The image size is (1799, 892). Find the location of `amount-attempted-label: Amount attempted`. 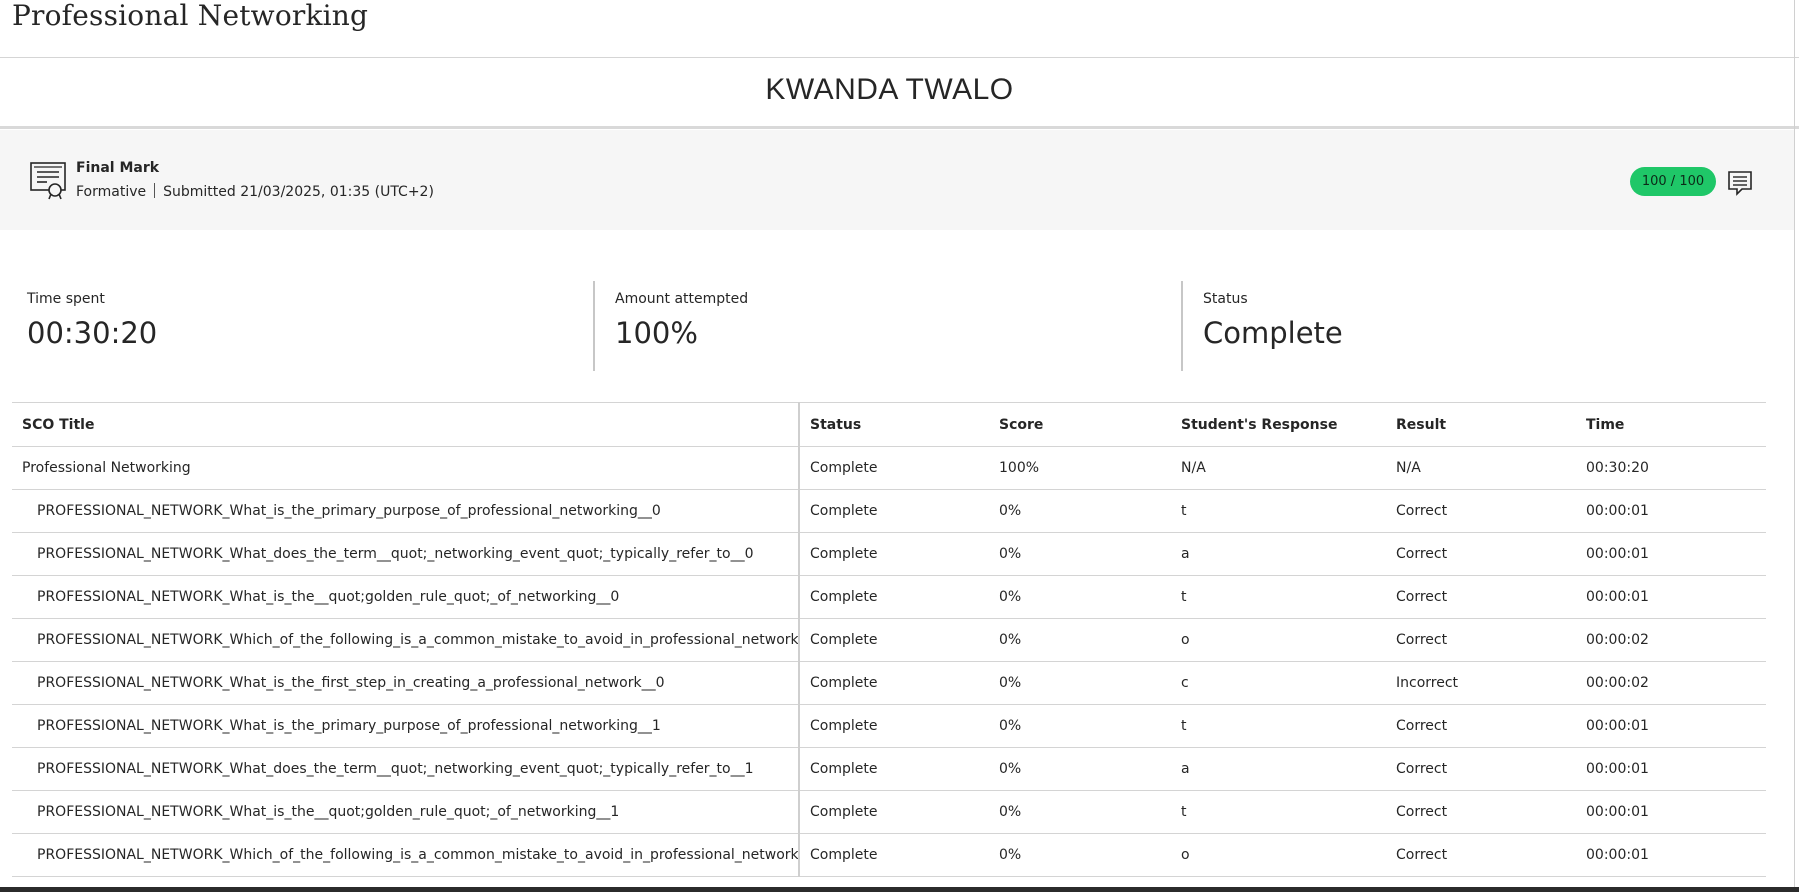

amount-attempted-label: Amount attempted is located at coordinates (682, 299).